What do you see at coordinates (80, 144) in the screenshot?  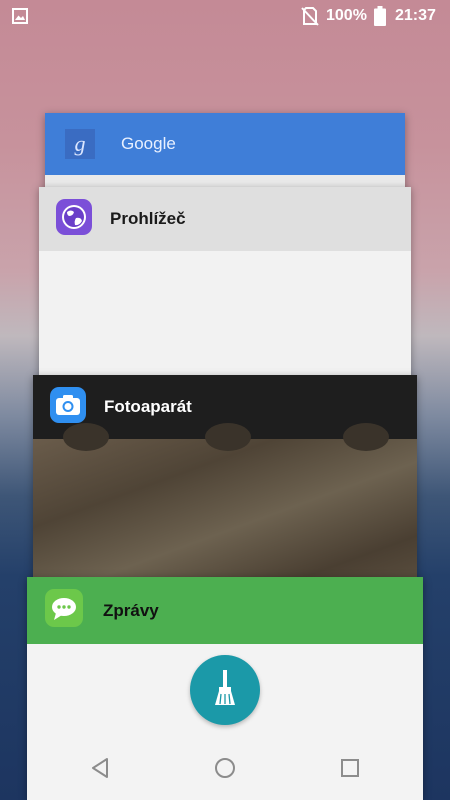 I see `google-search-icon: g` at bounding box center [80, 144].